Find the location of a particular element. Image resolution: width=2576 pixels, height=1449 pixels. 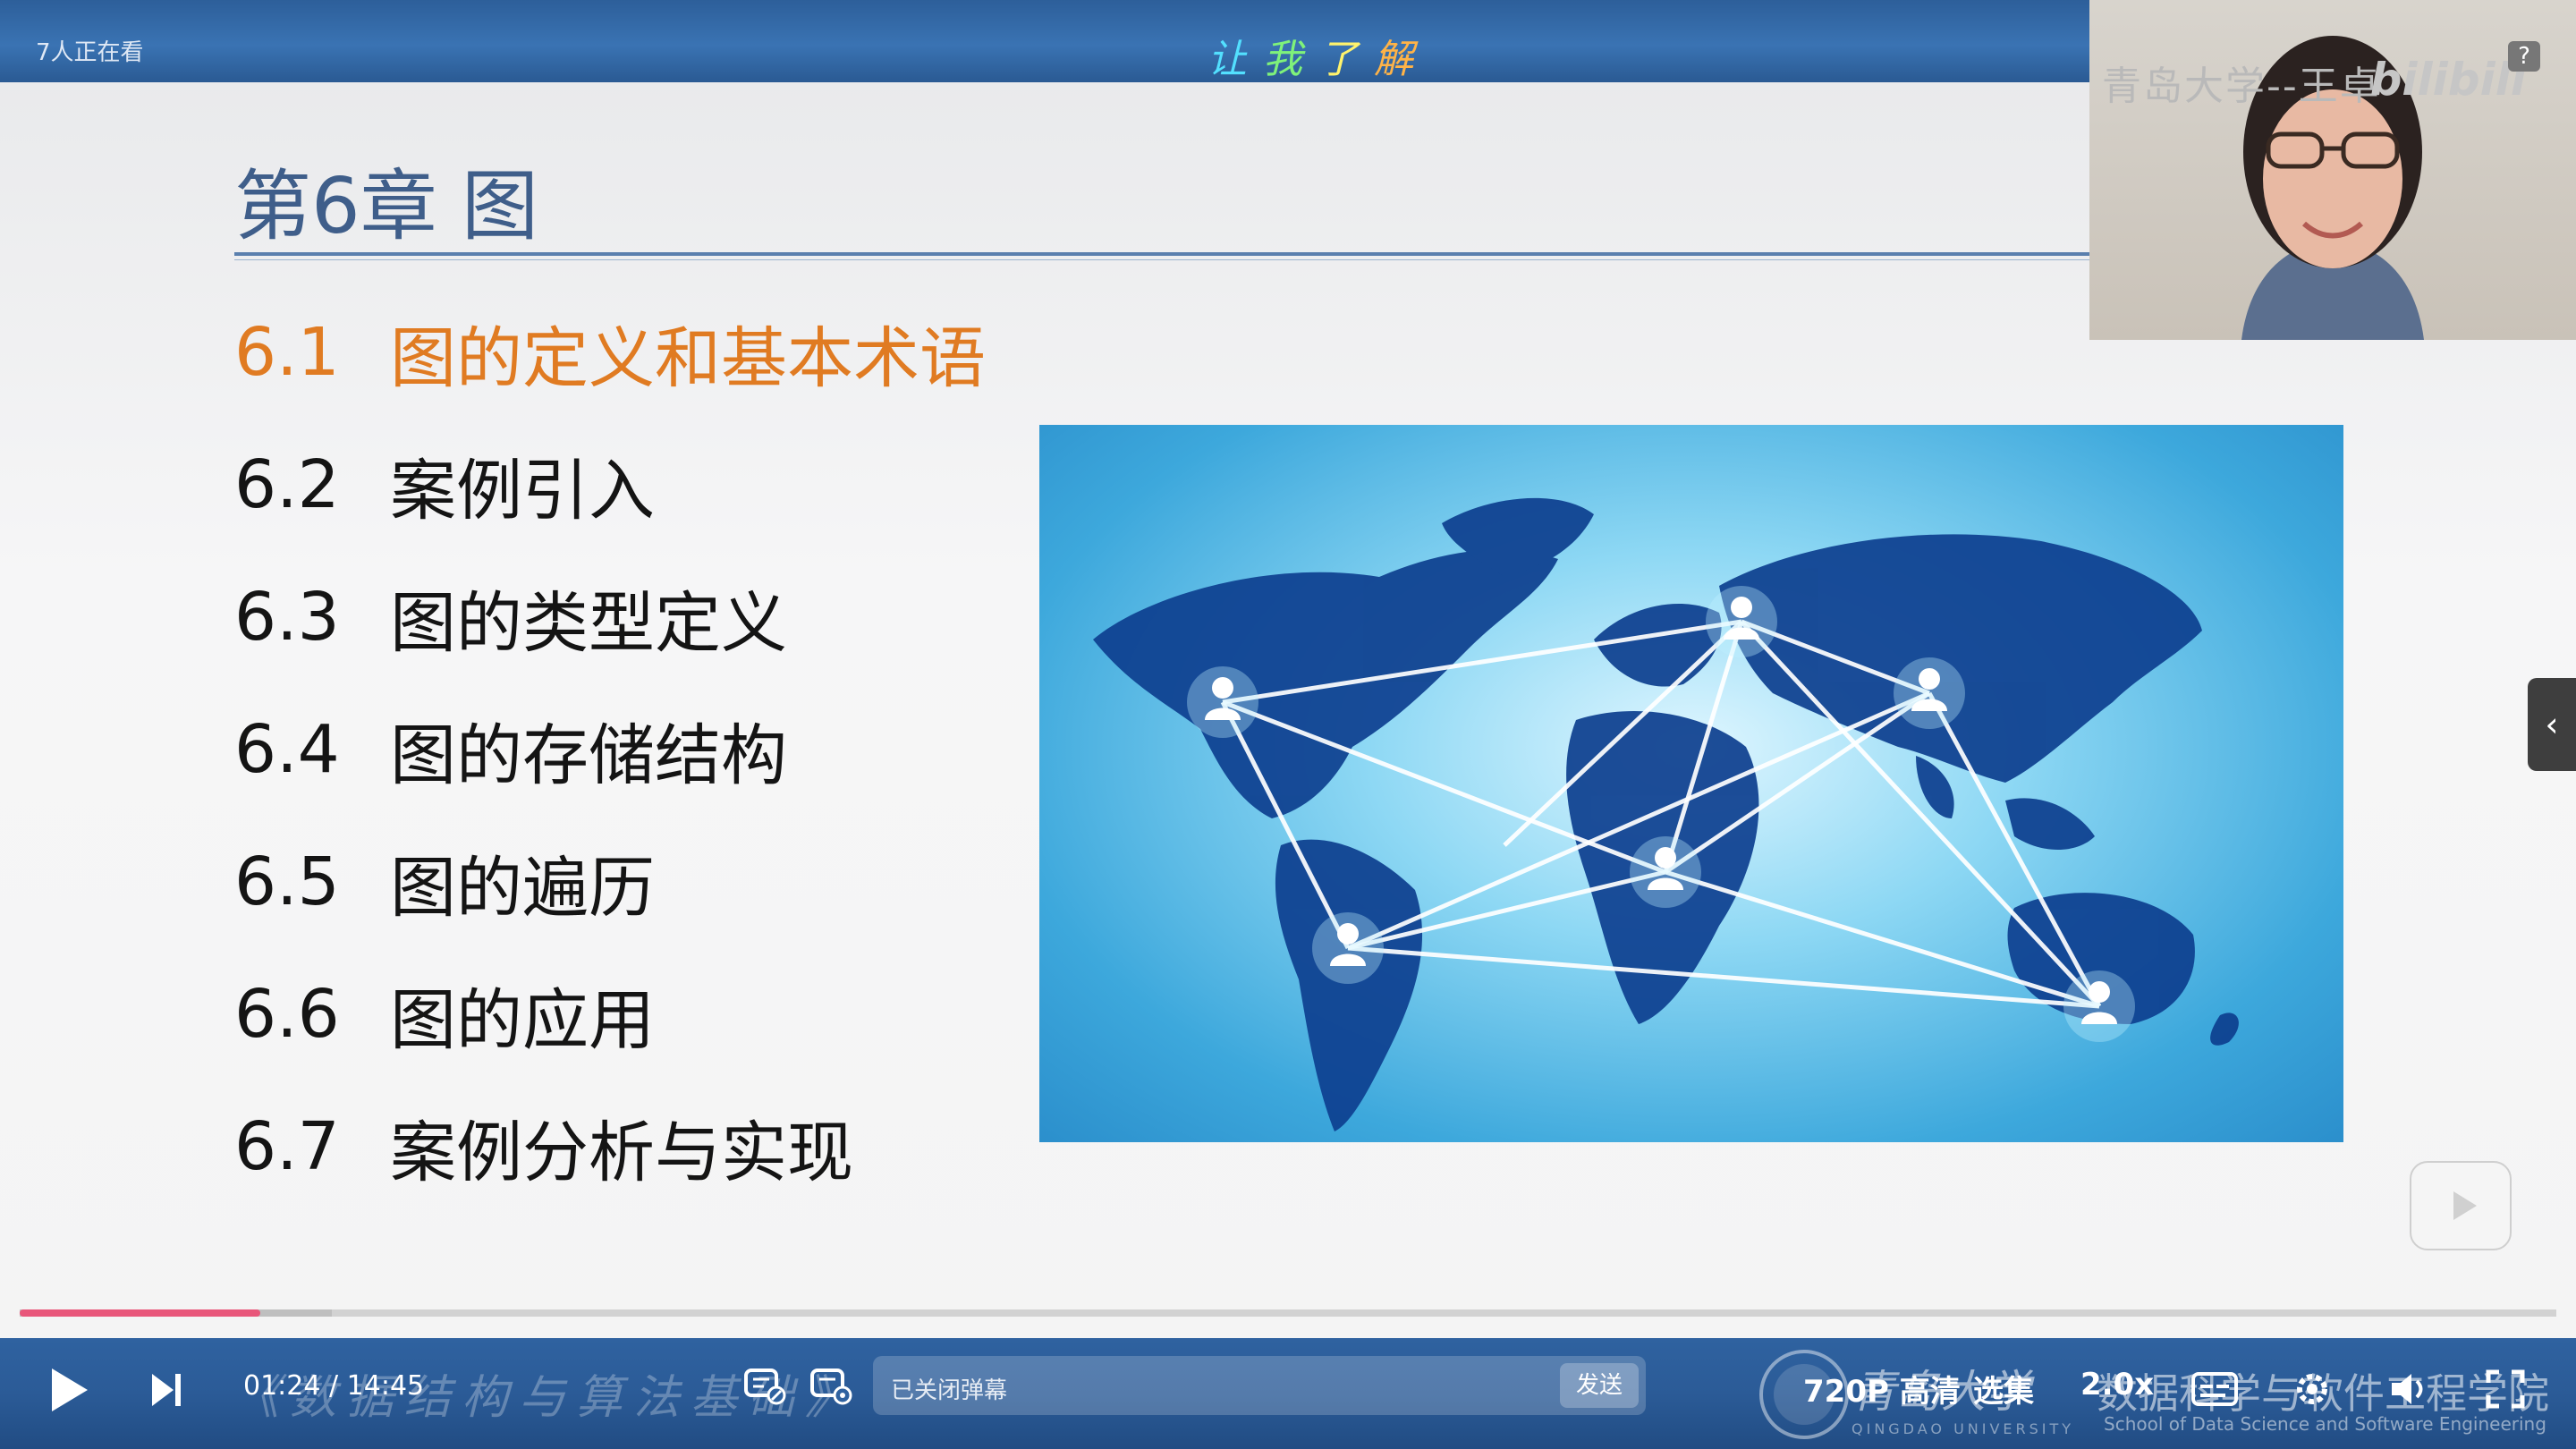

toc-number: 6.4 is located at coordinates (287, 749).